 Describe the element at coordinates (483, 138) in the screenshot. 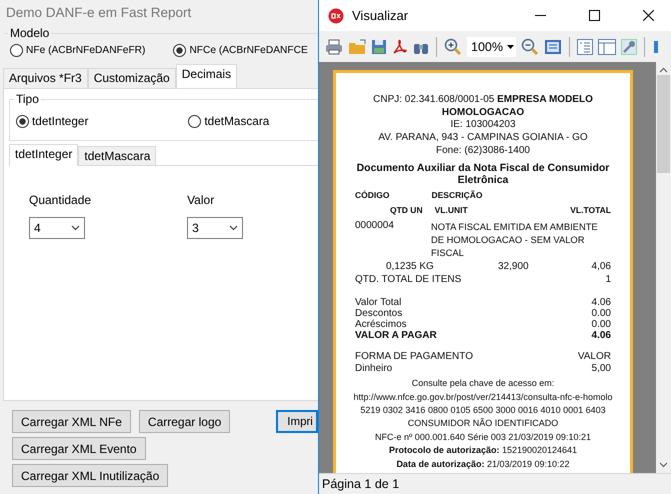

I see `receipt-header-line: AV. PARANA, 943 - CAMPINAS GOIANIA - GO` at that location.